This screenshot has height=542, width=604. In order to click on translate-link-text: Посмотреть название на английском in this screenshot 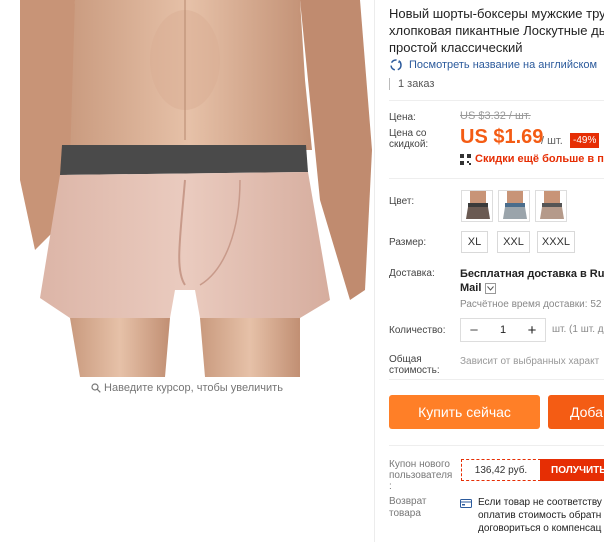, I will do `click(503, 65)`.